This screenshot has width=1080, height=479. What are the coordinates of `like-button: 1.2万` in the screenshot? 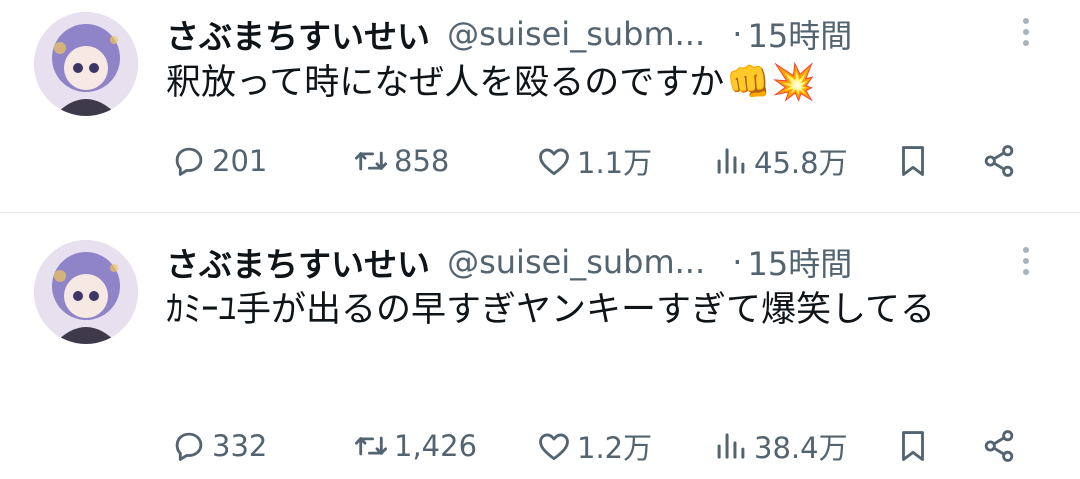 It's located at (593, 446).